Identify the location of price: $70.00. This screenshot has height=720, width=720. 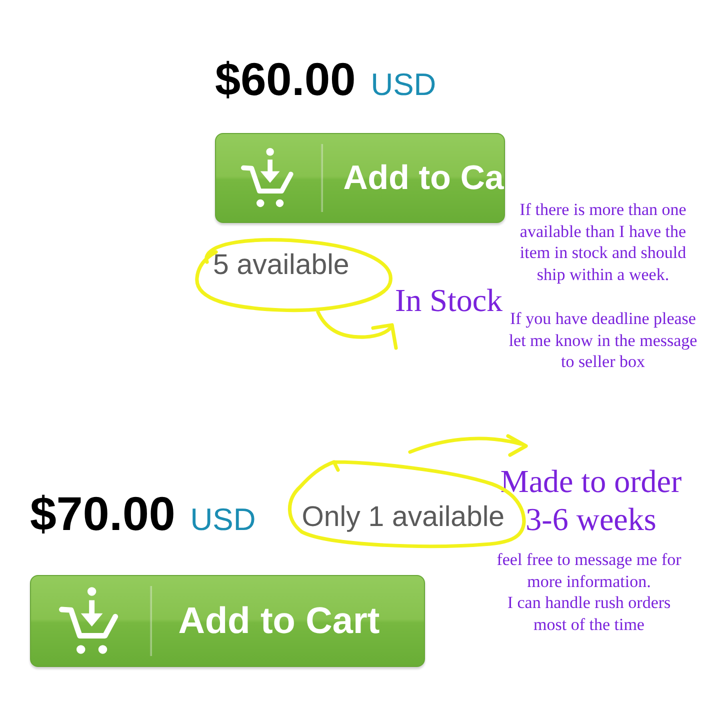
(103, 514).